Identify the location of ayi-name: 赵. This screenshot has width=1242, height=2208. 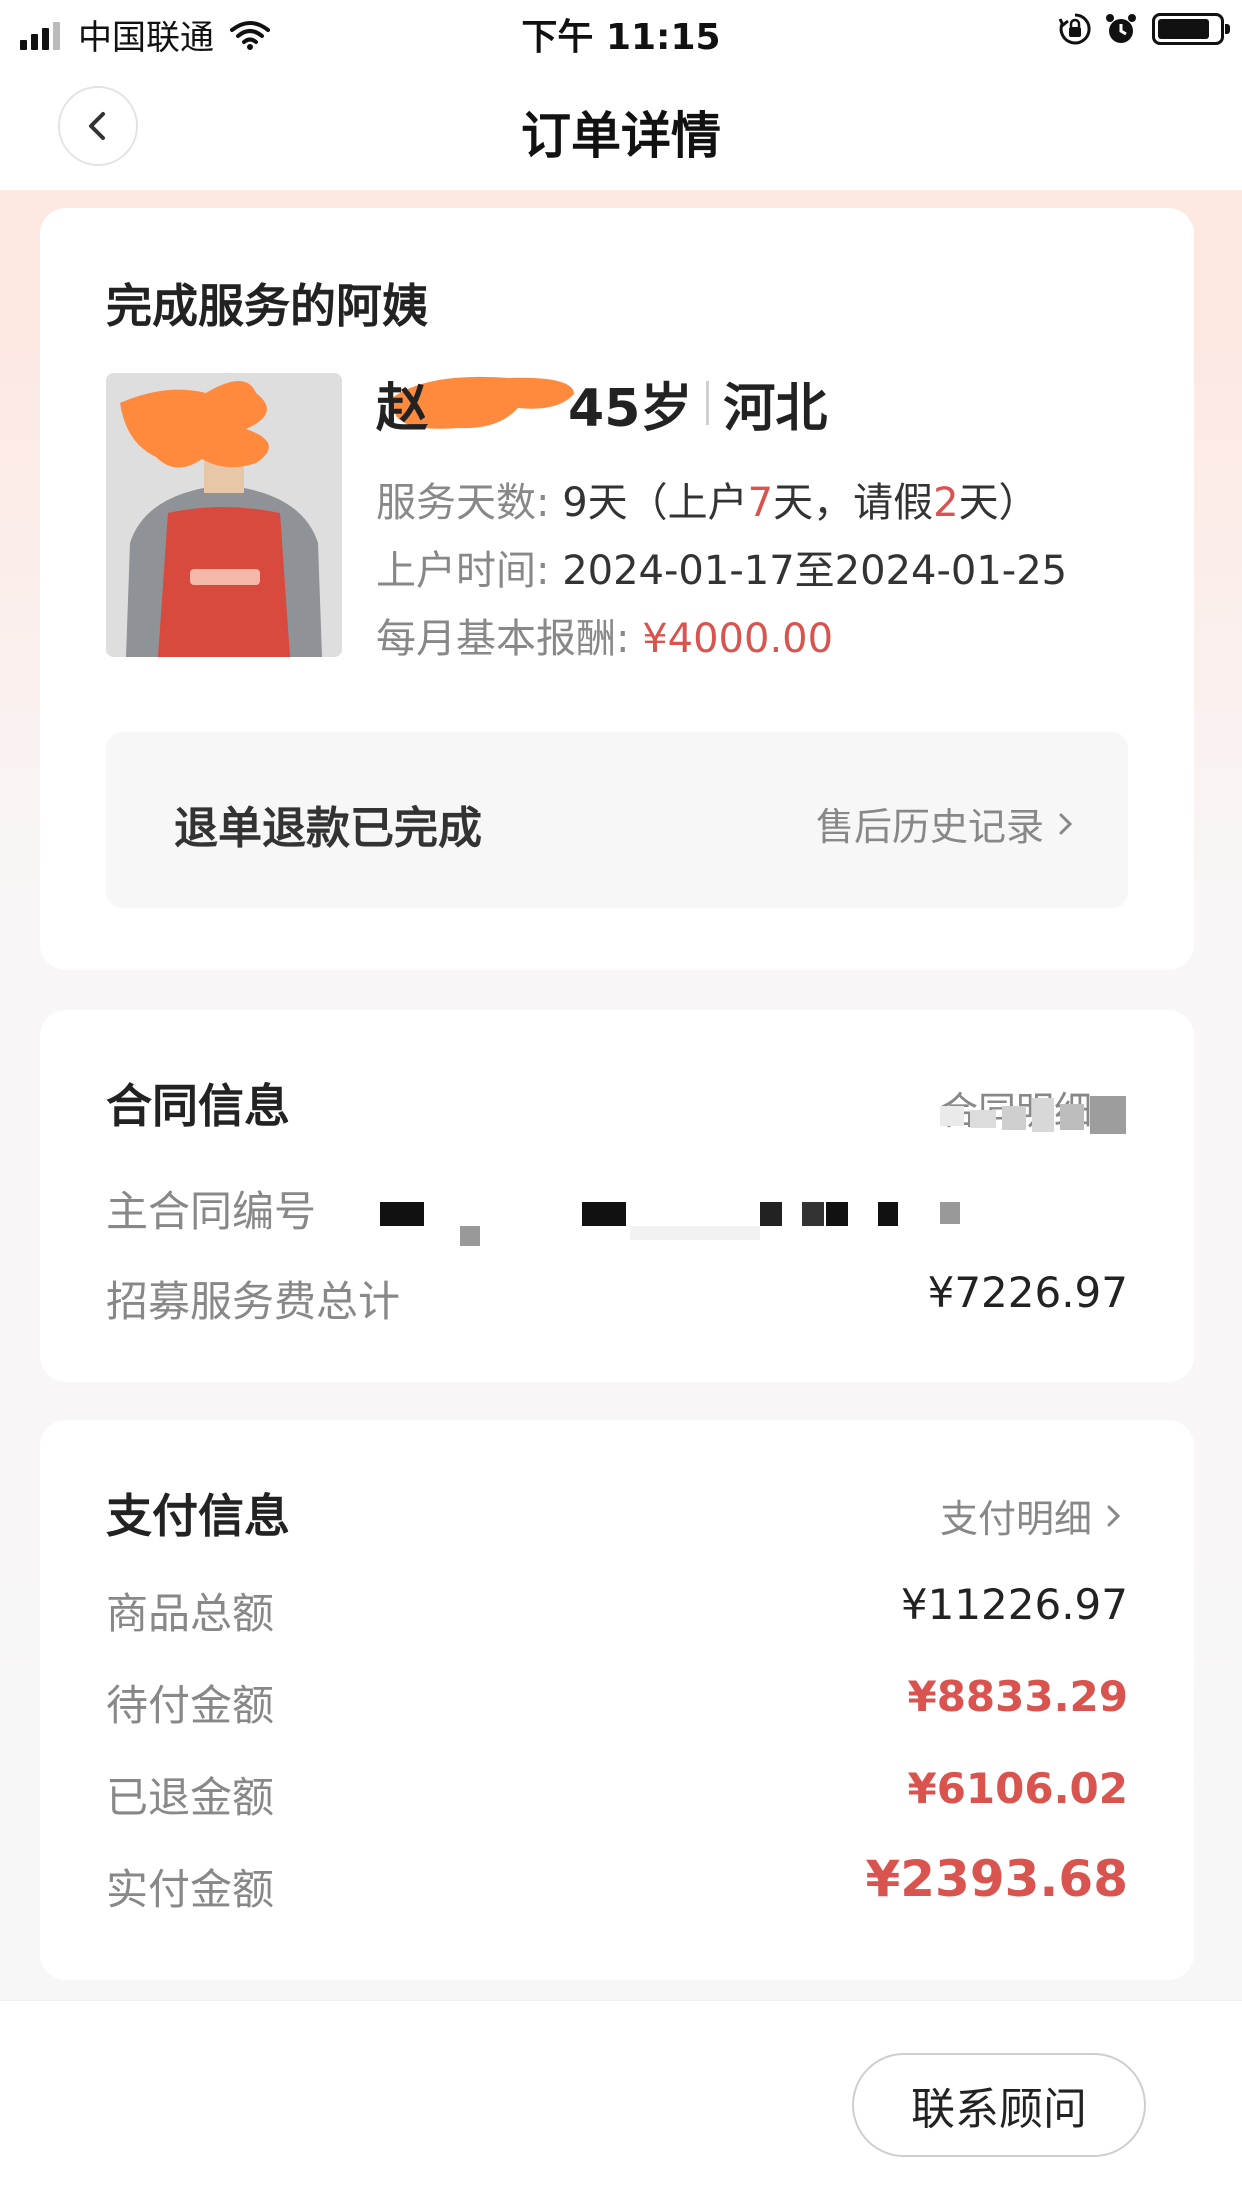
(402, 408).